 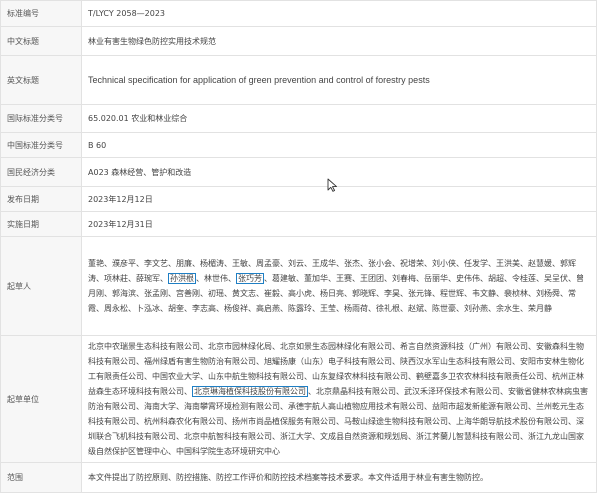 I want to click on label-standard-number: 标准编号, so click(x=41, y=13).